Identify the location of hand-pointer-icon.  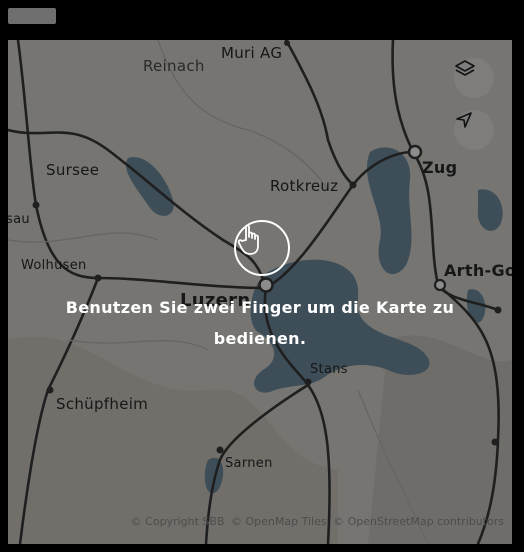
(262, 248).